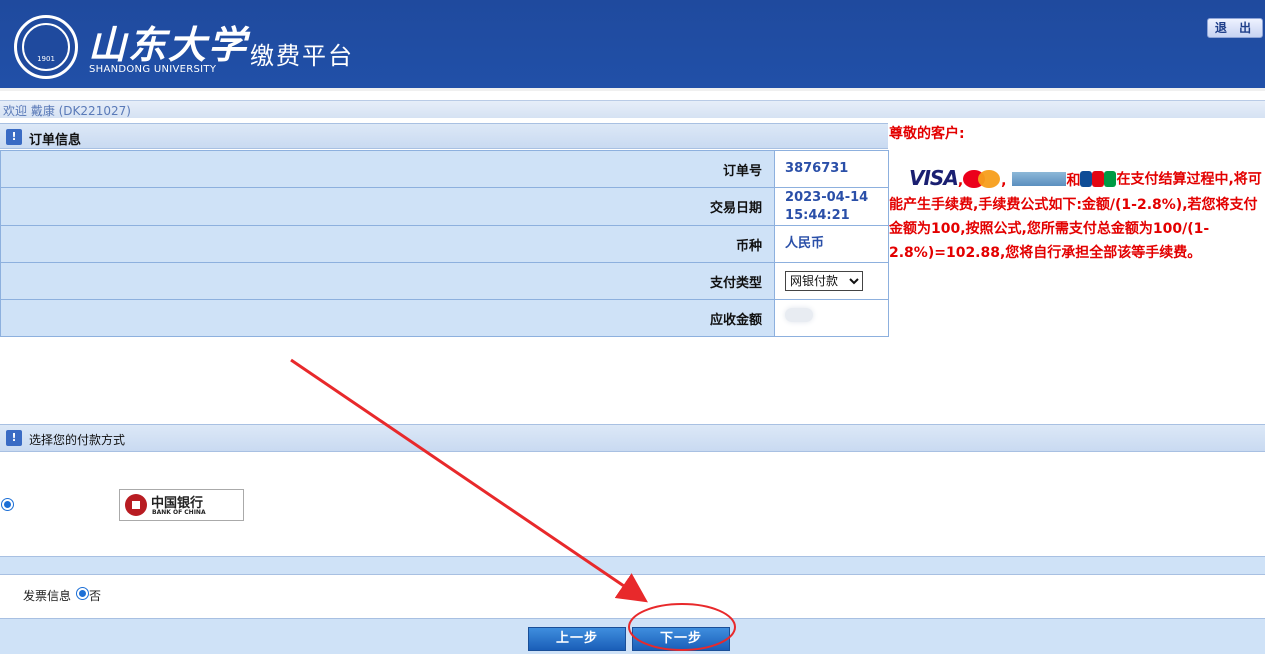 This screenshot has height=654, width=1265. Describe the element at coordinates (168, 44) in the screenshot. I see `university-name-cn: 山东大学` at that location.